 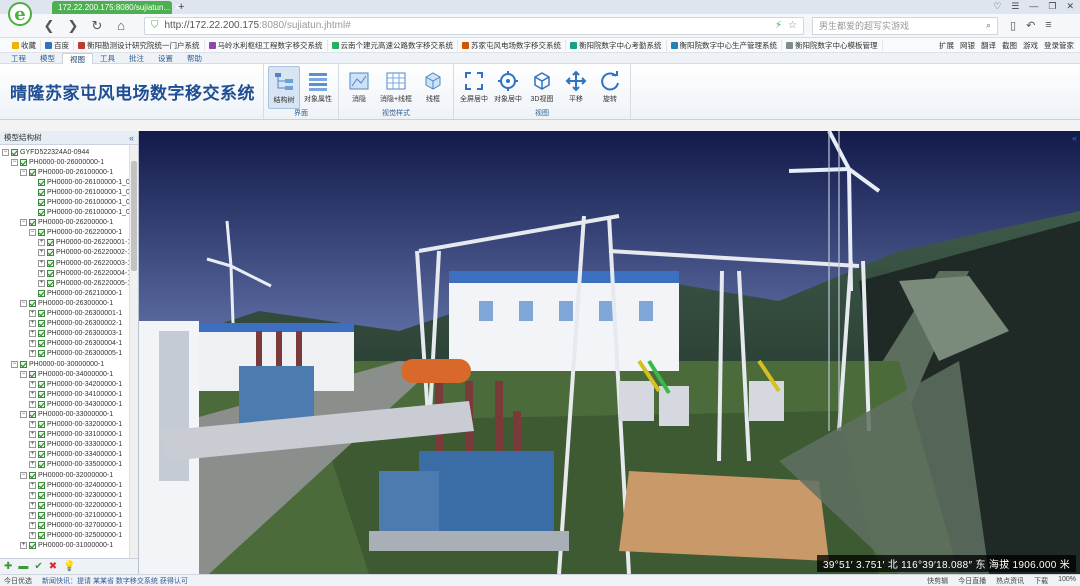 What do you see at coordinates (69, 172) in the screenshot?
I see `tree-node: − PH0000-00-26100000-1` at bounding box center [69, 172].